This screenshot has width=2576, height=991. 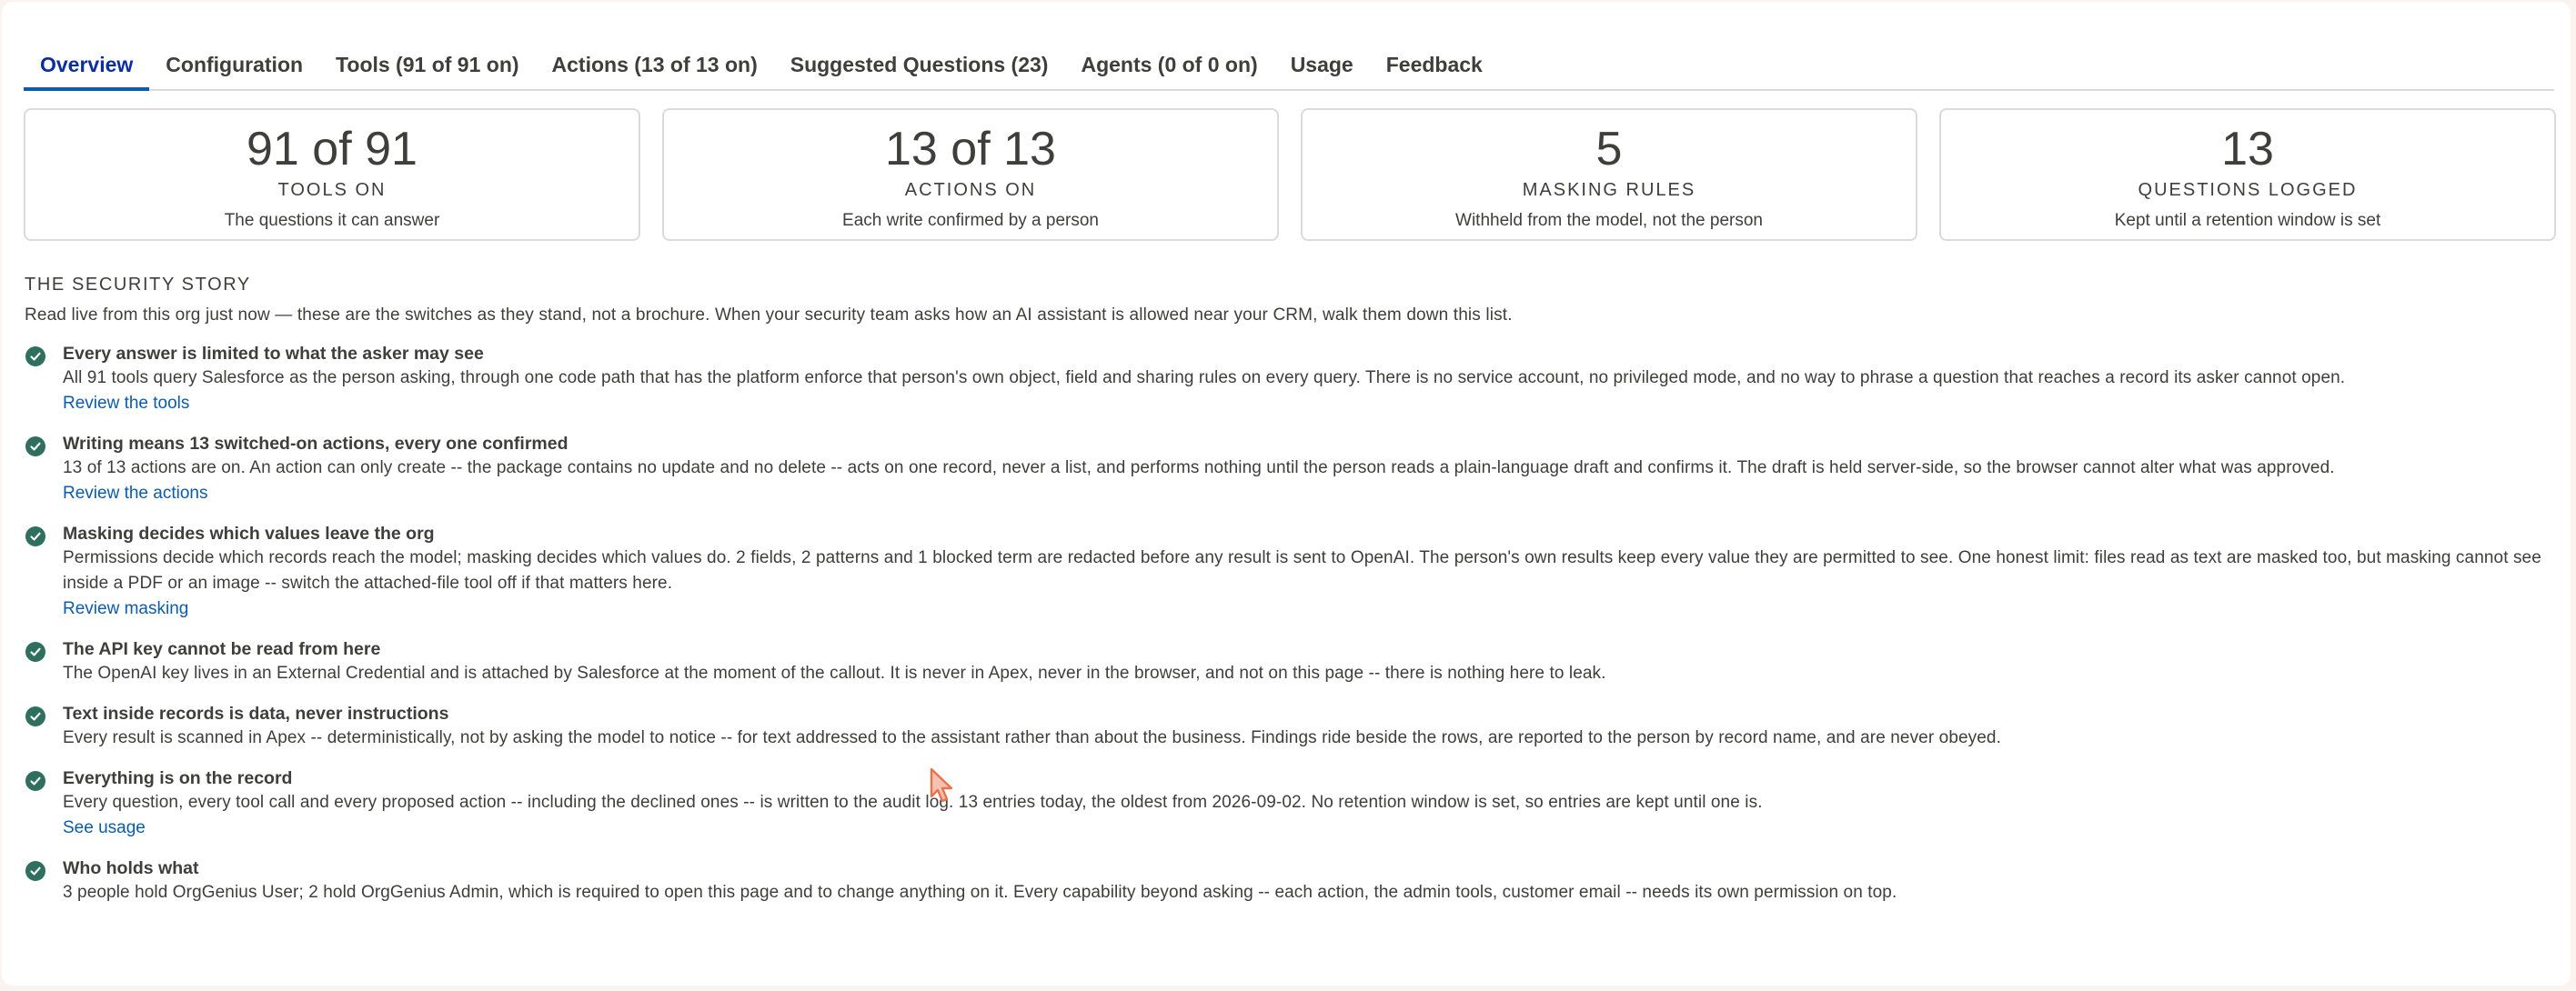 I want to click on item-title: Who holds what, so click(x=131, y=868).